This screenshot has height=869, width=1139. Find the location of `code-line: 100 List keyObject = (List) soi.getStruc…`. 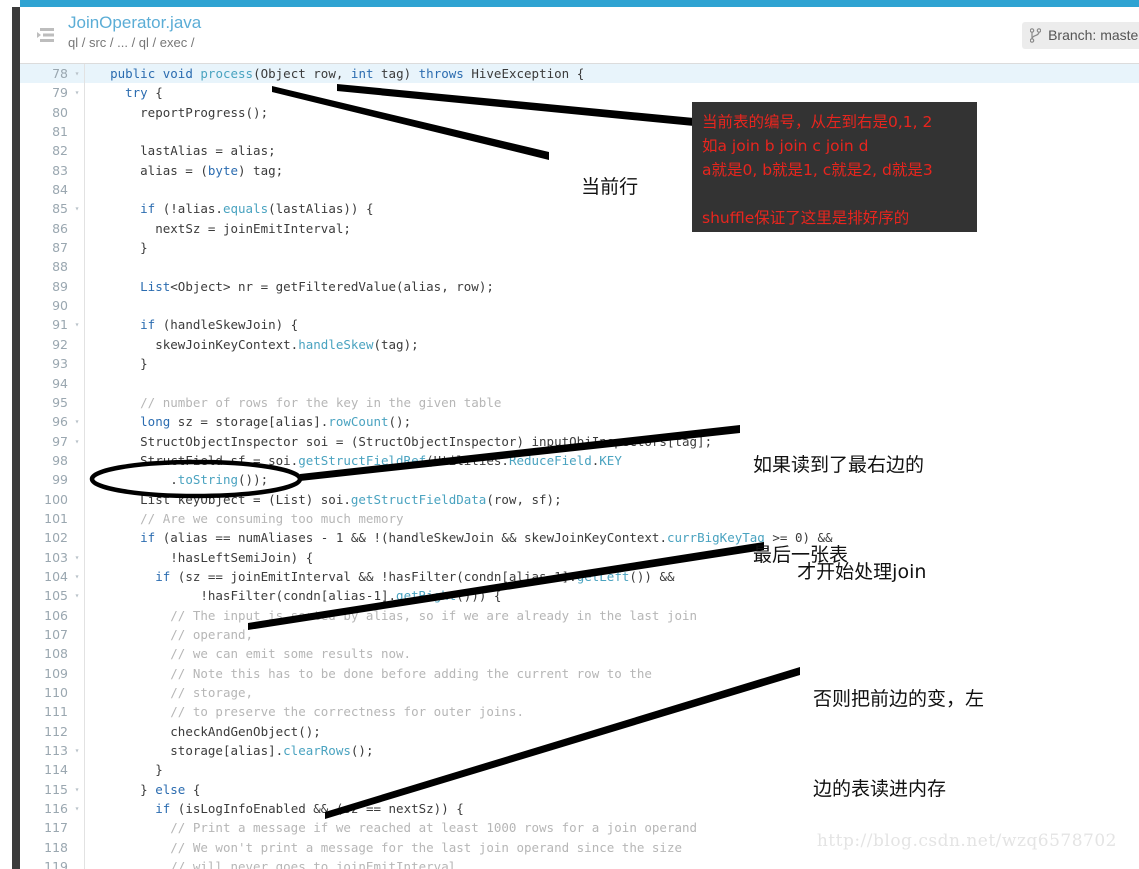

code-line: 100 List keyObject = (List) soi.getStruc… is located at coordinates (579, 499).